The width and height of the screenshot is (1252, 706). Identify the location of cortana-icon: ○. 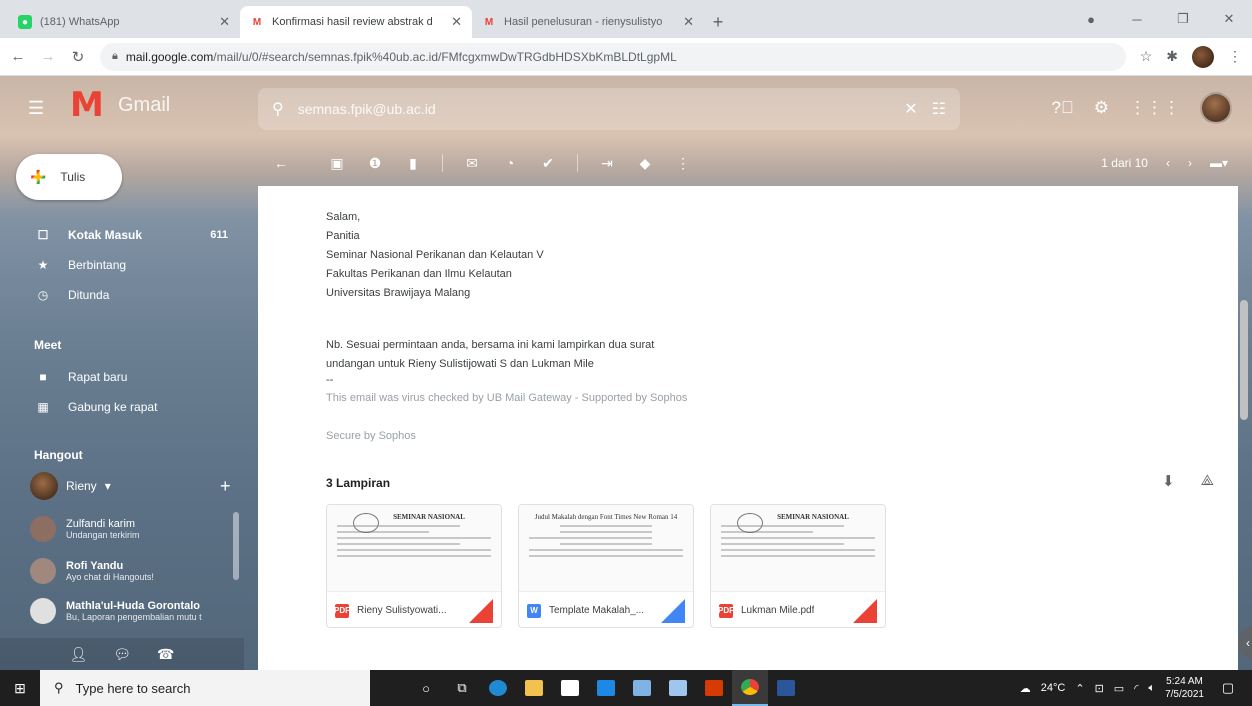
(426, 688).